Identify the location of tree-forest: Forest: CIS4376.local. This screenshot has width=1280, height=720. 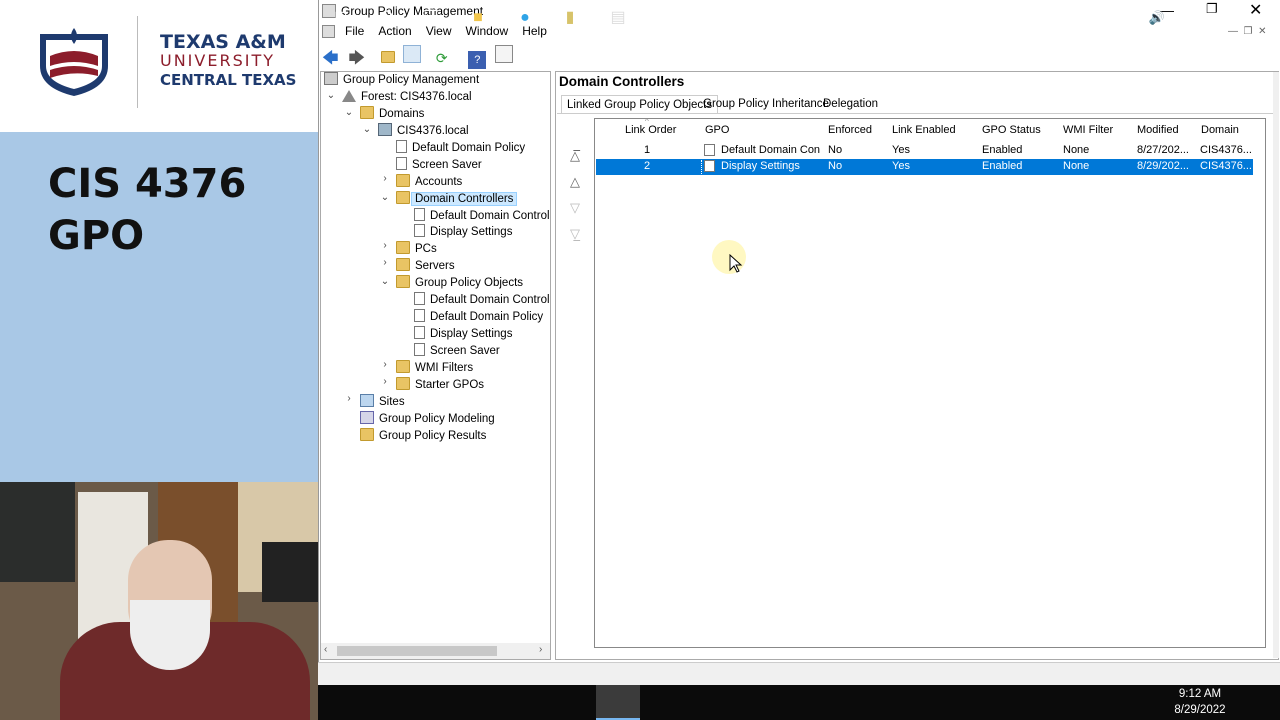
(408, 97).